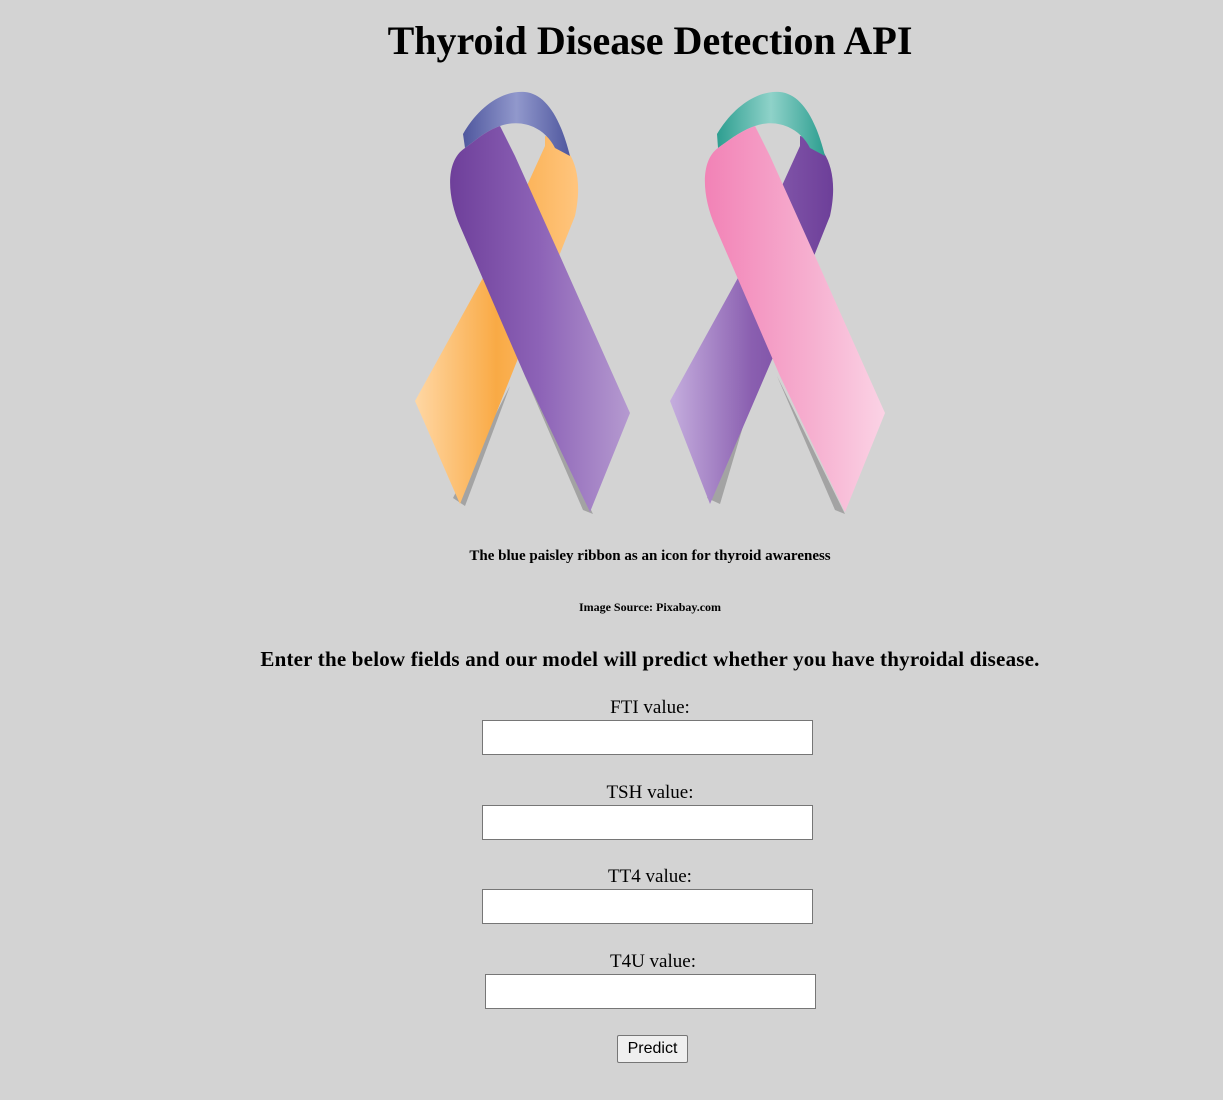 This screenshot has height=1100, width=1223. Describe the element at coordinates (650, 707) in the screenshot. I see `fti-label: FTI value:` at that location.